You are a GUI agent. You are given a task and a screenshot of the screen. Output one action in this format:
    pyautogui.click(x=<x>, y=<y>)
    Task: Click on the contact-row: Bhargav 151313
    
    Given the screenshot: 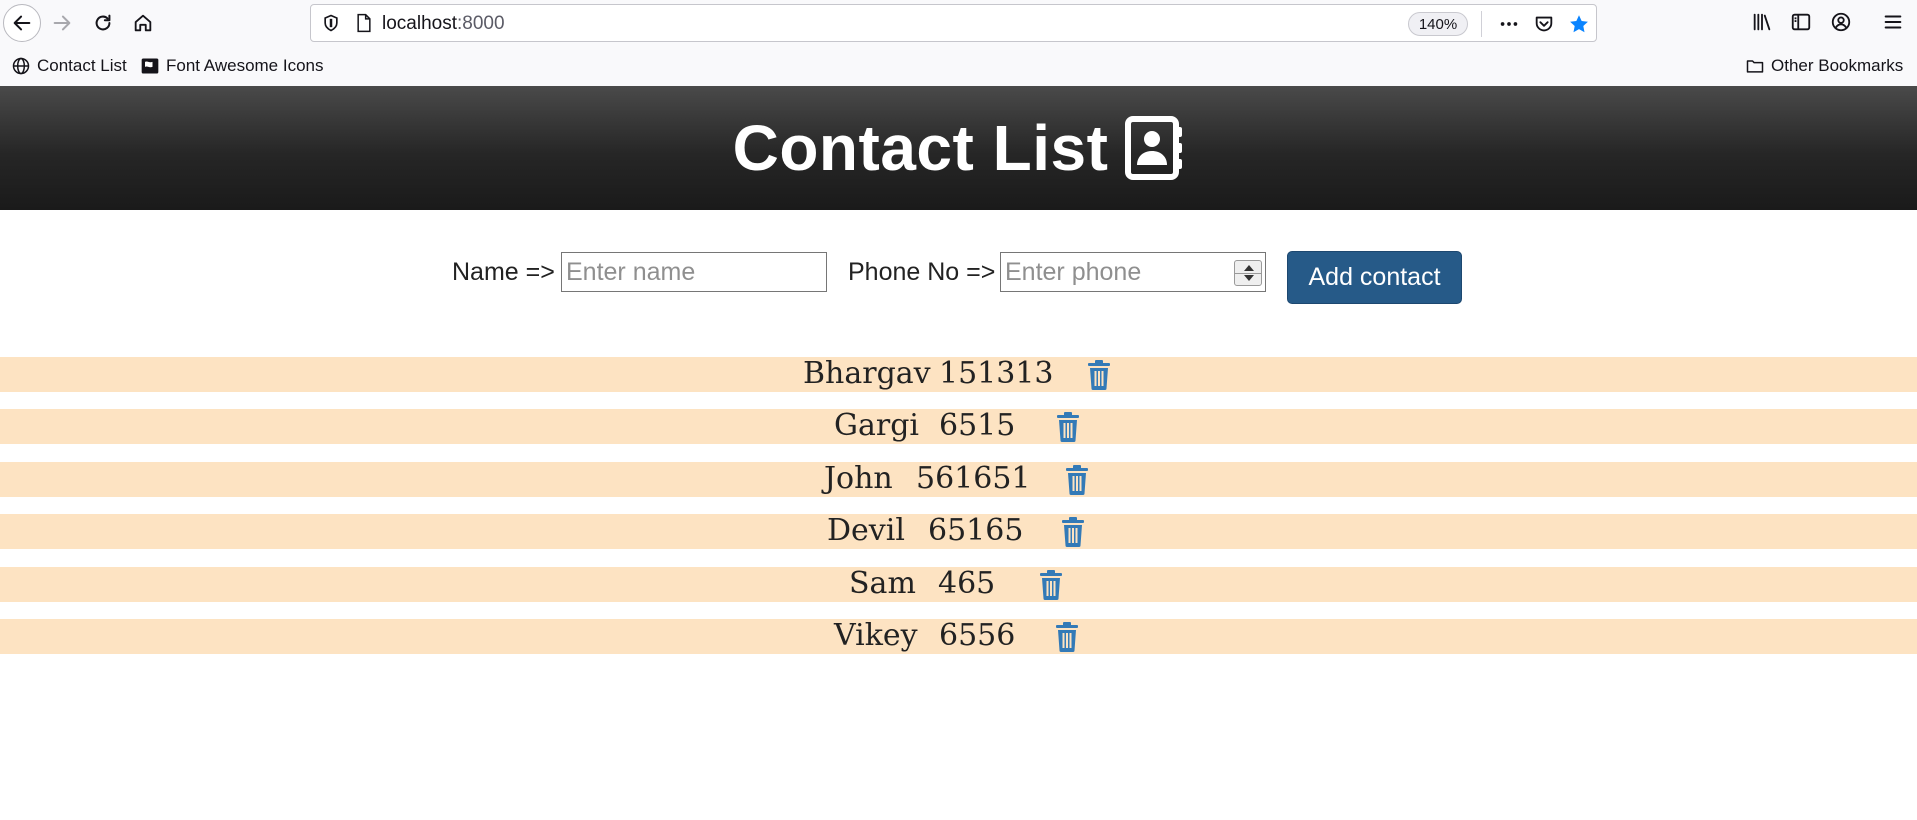 What is the action you would take?
    pyautogui.click(x=958, y=374)
    